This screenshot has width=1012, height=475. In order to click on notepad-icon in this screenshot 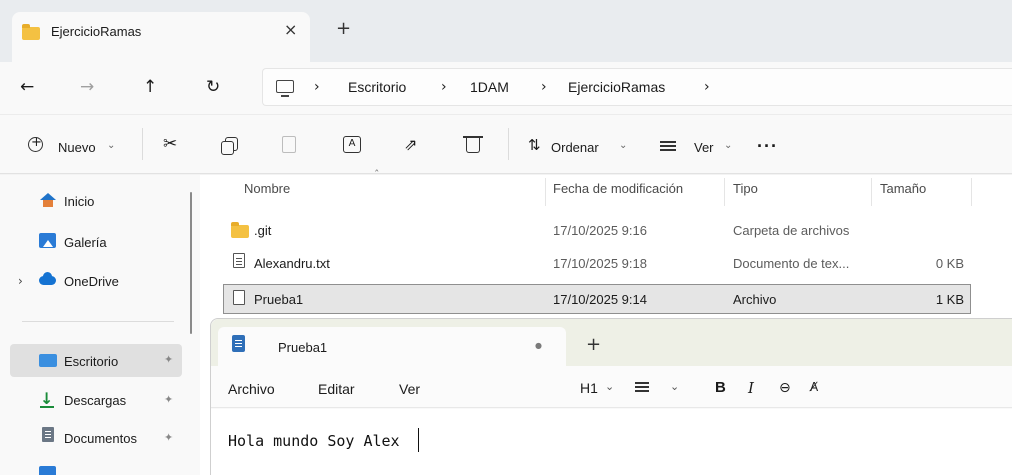, I will do `click(238, 343)`.